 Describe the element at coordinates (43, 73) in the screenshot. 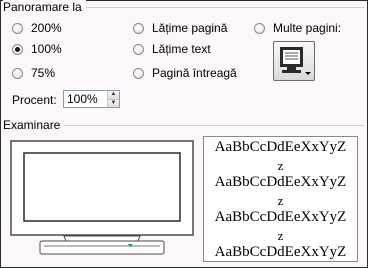

I see `zoom-75-label: 75%` at that location.